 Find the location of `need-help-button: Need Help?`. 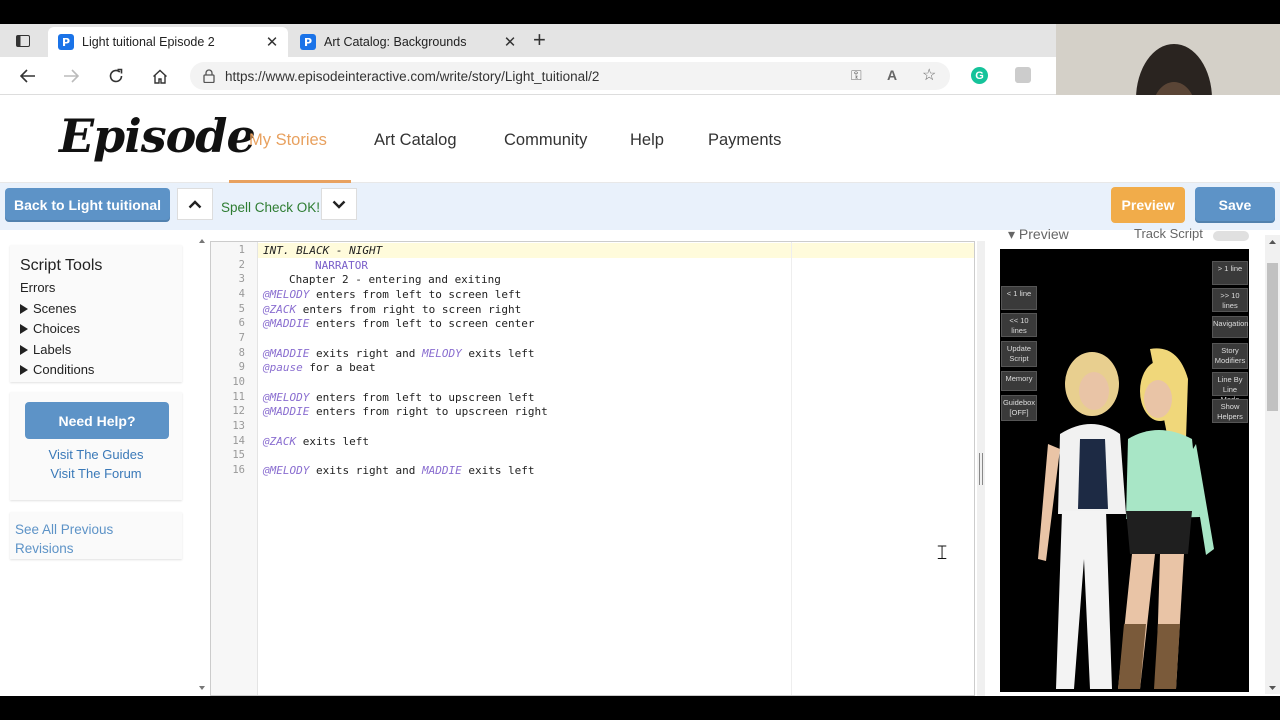

need-help-button: Need Help? is located at coordinates (97, 420).